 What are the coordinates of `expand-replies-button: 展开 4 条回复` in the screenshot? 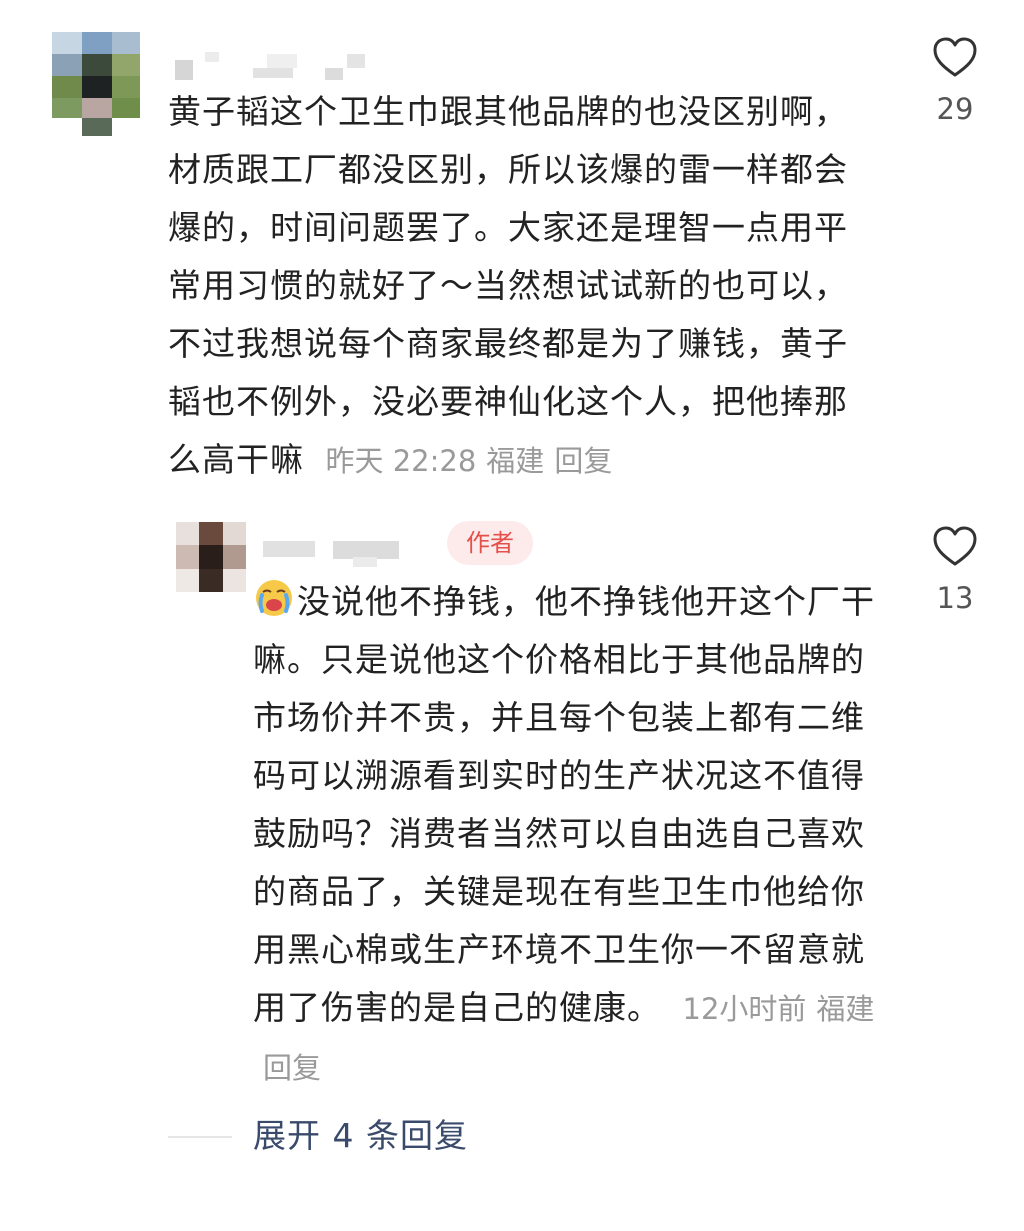 It's located at (360, 1136).